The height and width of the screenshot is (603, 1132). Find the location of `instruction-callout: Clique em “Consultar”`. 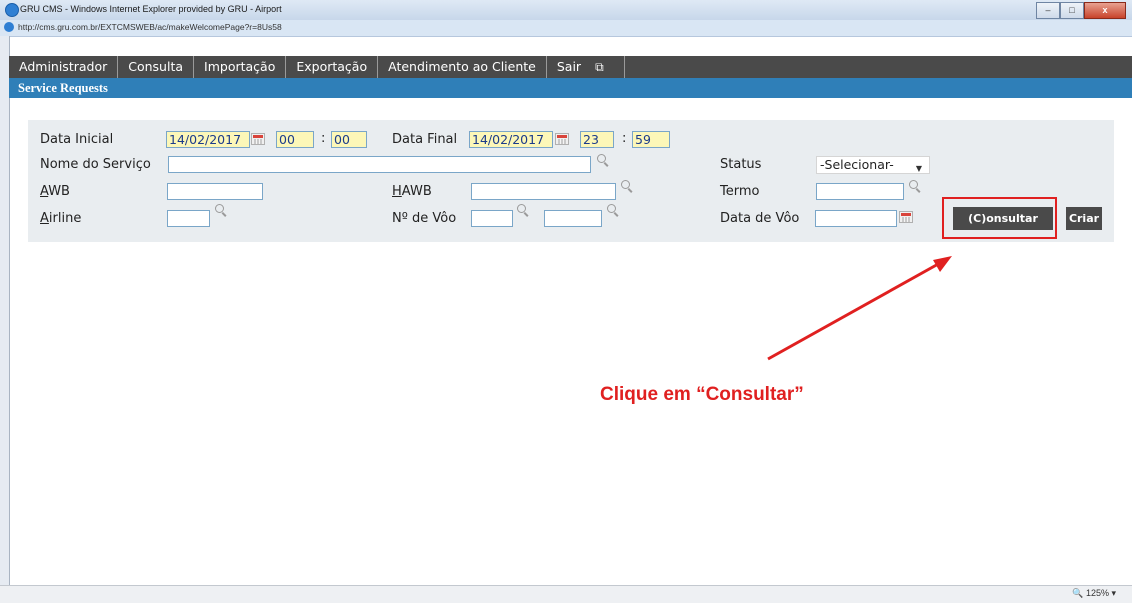

instruction-callout: Clique em “Consultar” is located at coordinates (702, 394).